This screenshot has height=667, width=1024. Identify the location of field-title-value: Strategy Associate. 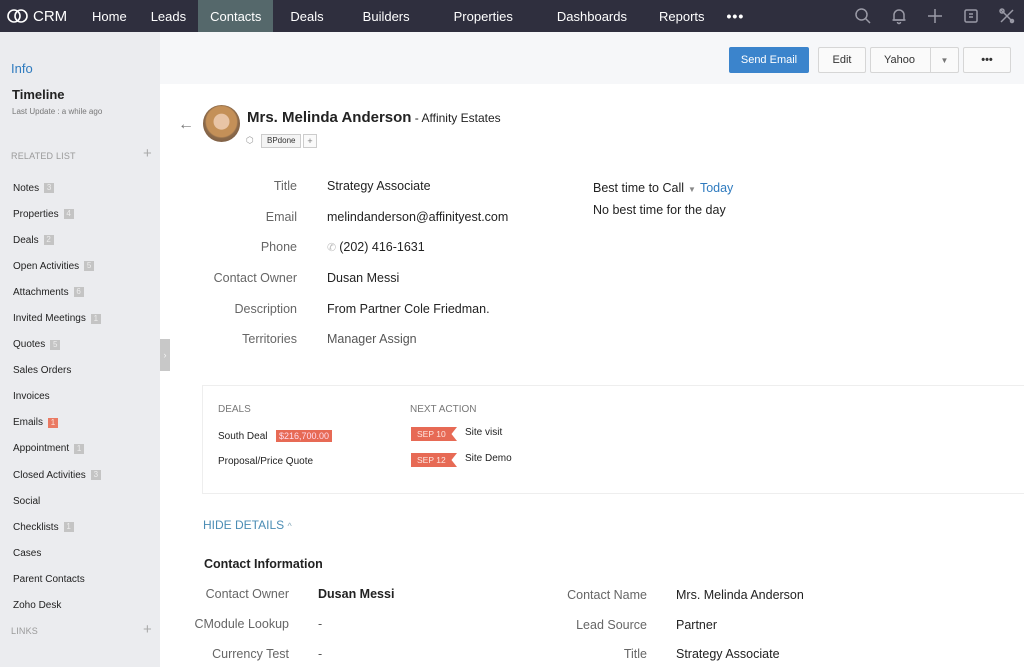
(379, 186).